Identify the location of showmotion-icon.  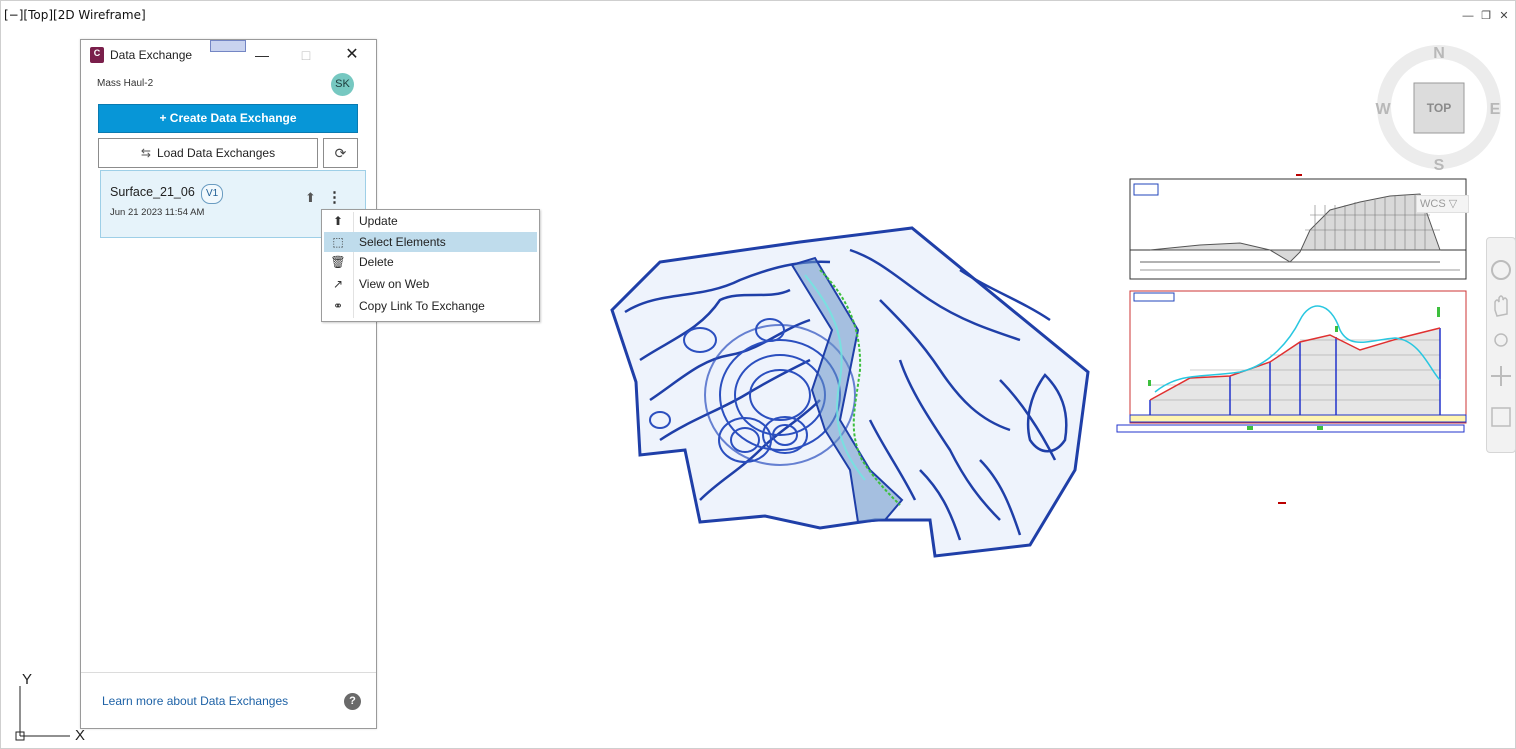
(1501, 417).